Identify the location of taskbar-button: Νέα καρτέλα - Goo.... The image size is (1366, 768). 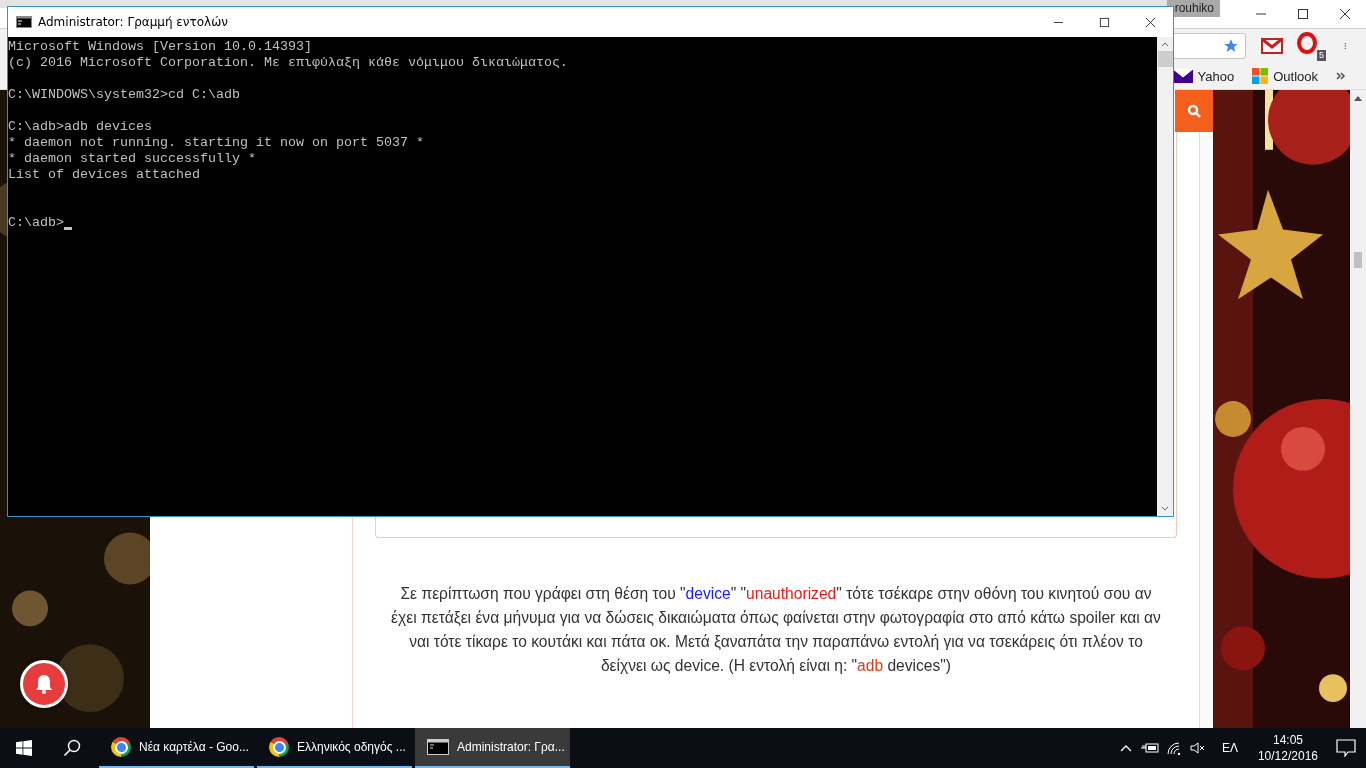
(176, 748).